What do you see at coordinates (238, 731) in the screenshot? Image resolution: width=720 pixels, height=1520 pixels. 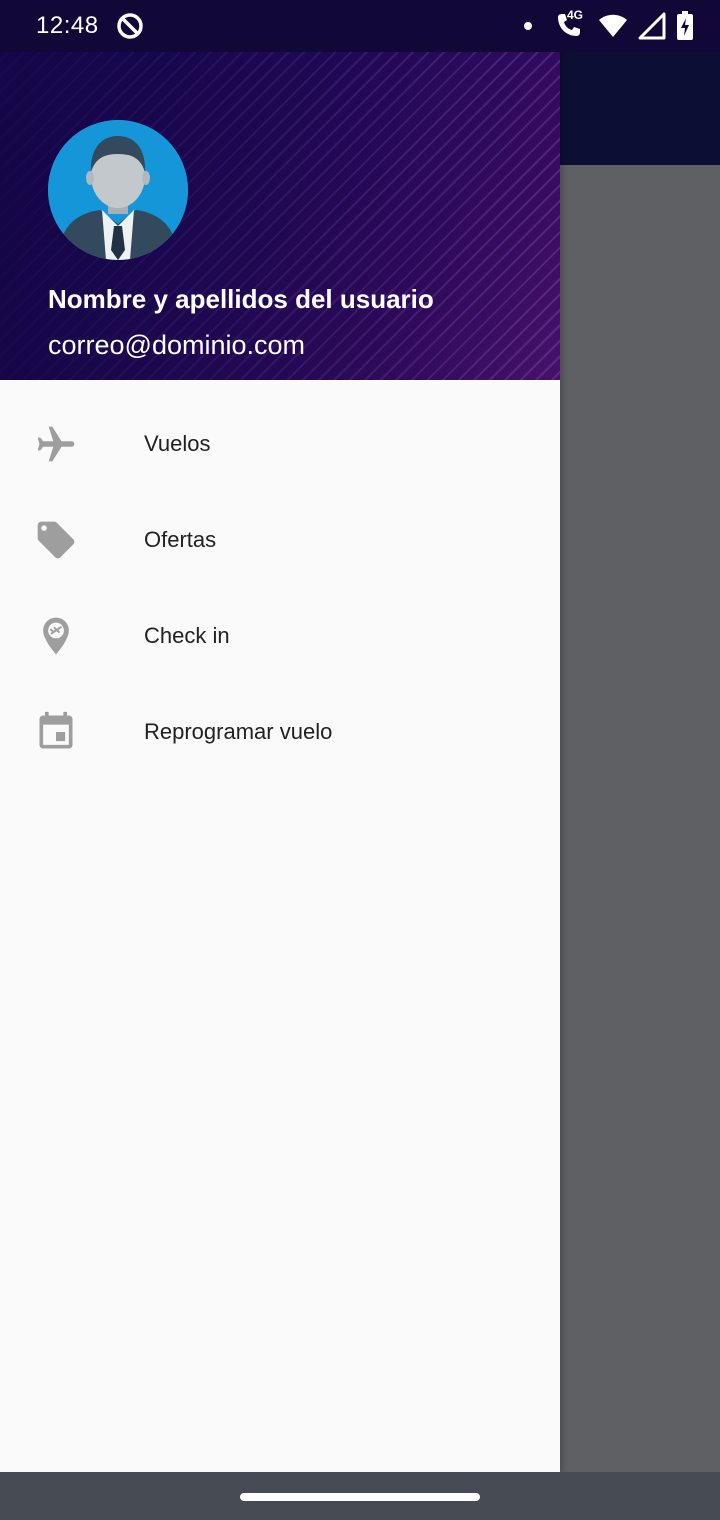 I see `menu-item-label: Reprogramar vuelo` at bounding box center [238, 731].